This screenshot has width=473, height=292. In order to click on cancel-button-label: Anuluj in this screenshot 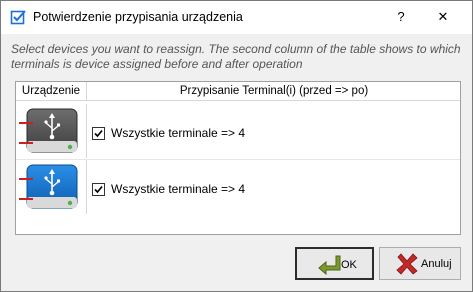, I will do `click(436, 264)`.